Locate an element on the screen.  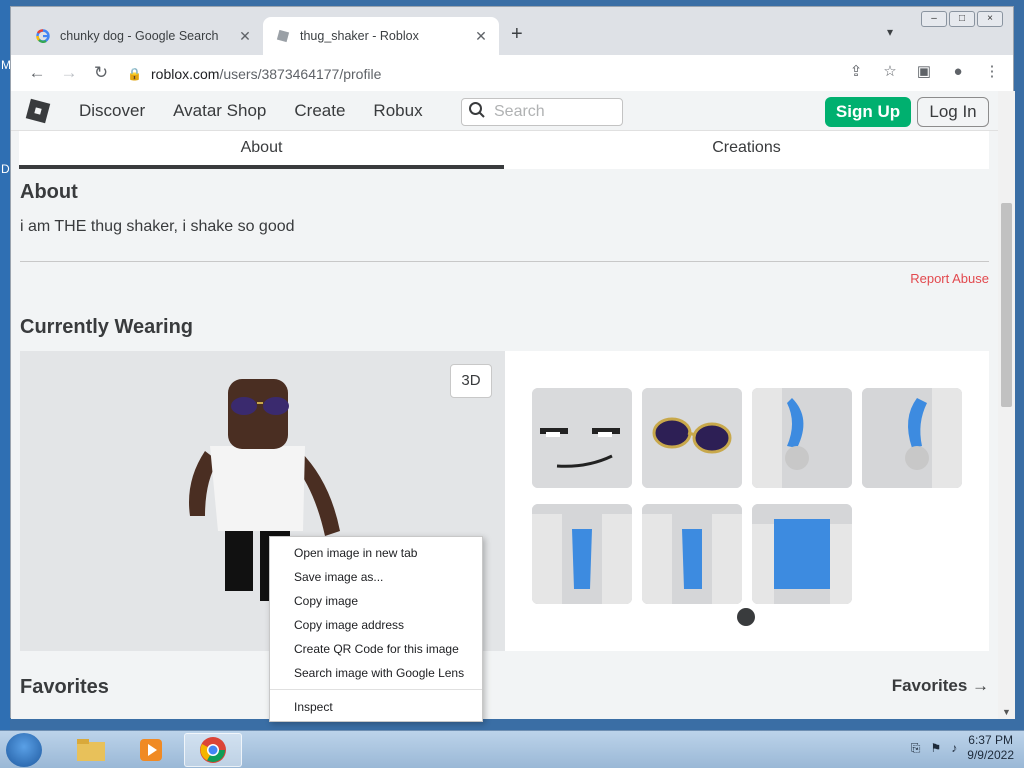
menu-search-google-lens: Search image with Google Lens is located at coordinates (376, 673).